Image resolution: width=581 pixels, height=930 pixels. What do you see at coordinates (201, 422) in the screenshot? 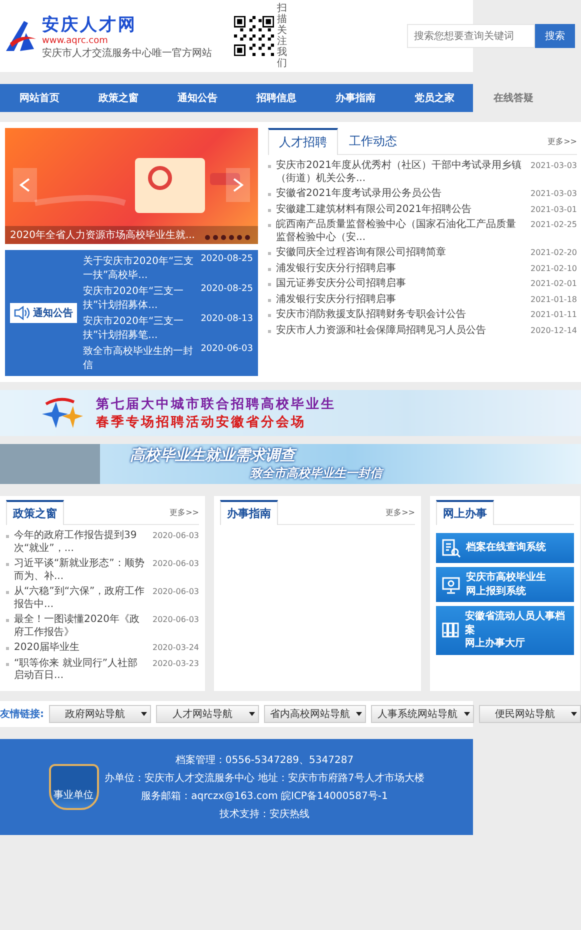
I see `banner-text: 春季专场招聘活动安徽省分会场` at bounding box center [201, 422].